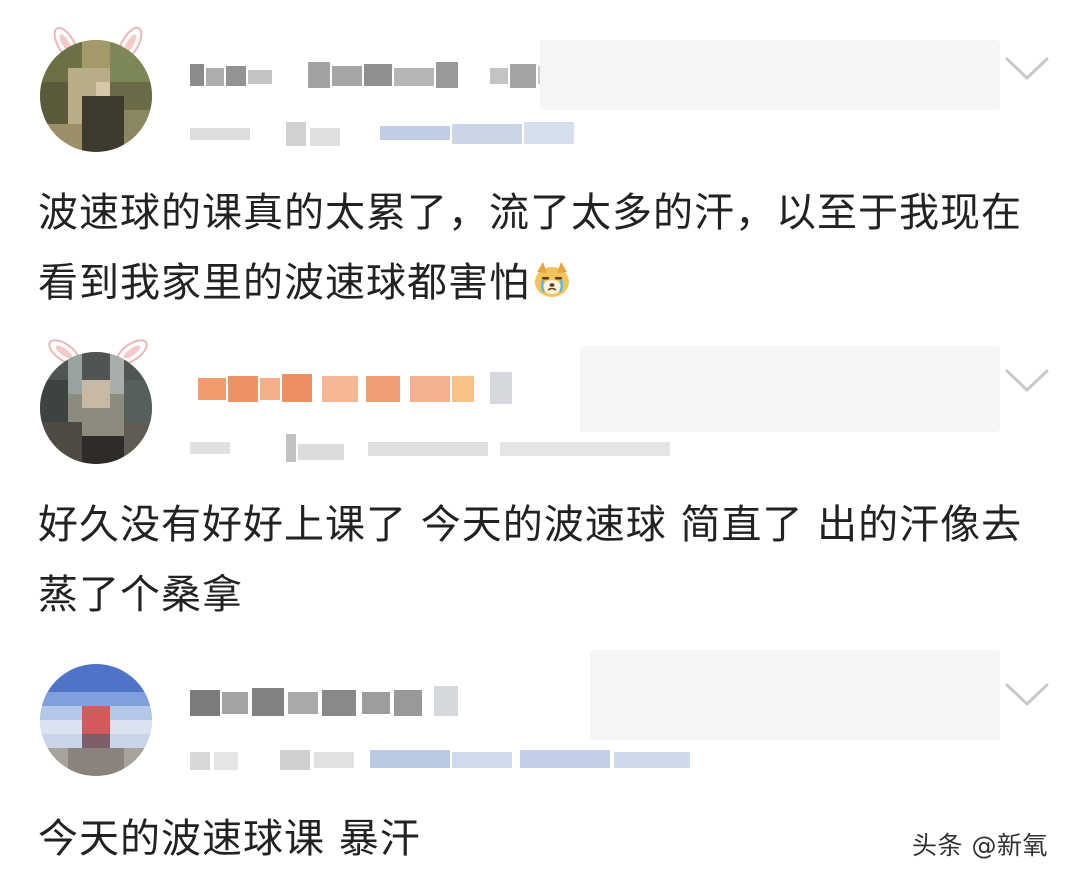 The width and height of the screenshot is (1080, 882). What do you see at coordinates (543, 839) in the screenshot?
I see `comment-text: 今天的波速球课 暴汗` at bounding box center [543, 839].